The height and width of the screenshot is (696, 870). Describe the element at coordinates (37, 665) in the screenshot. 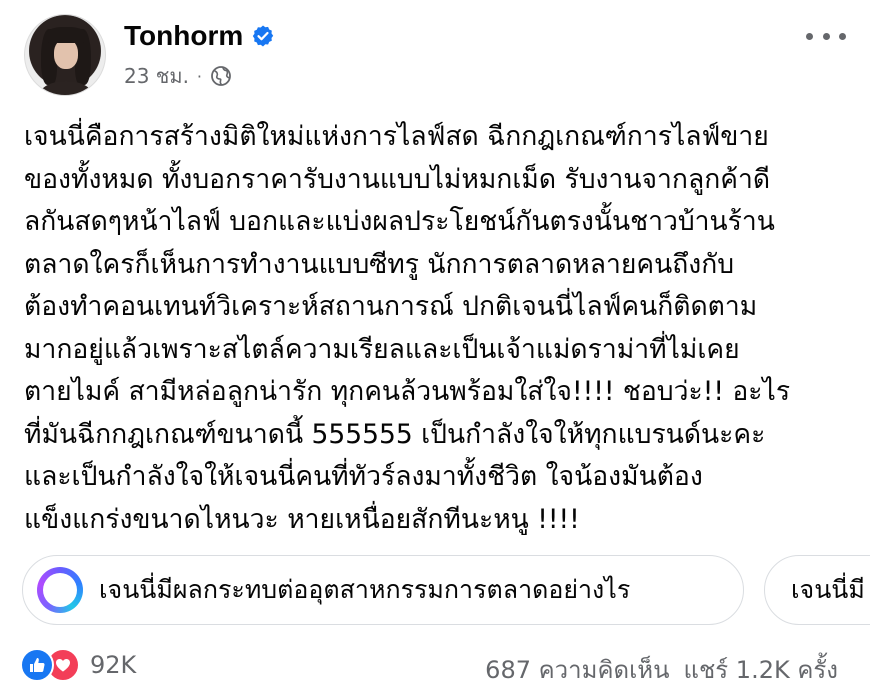

I see `like-icon` at that location.